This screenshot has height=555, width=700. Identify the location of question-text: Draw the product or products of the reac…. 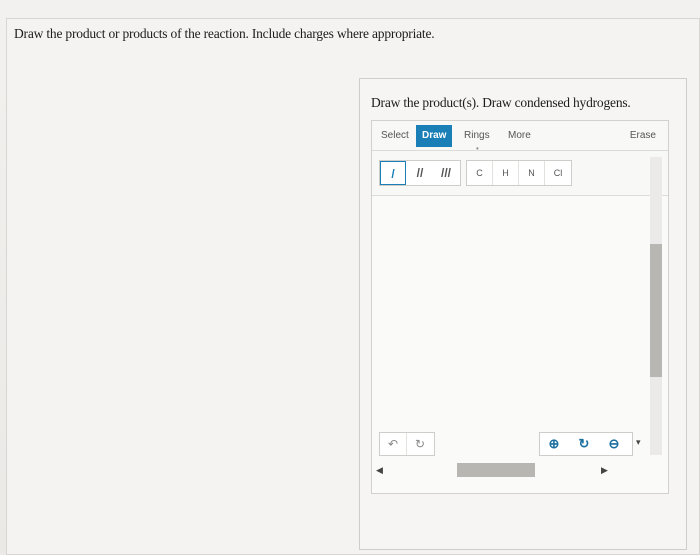
(224, 33).